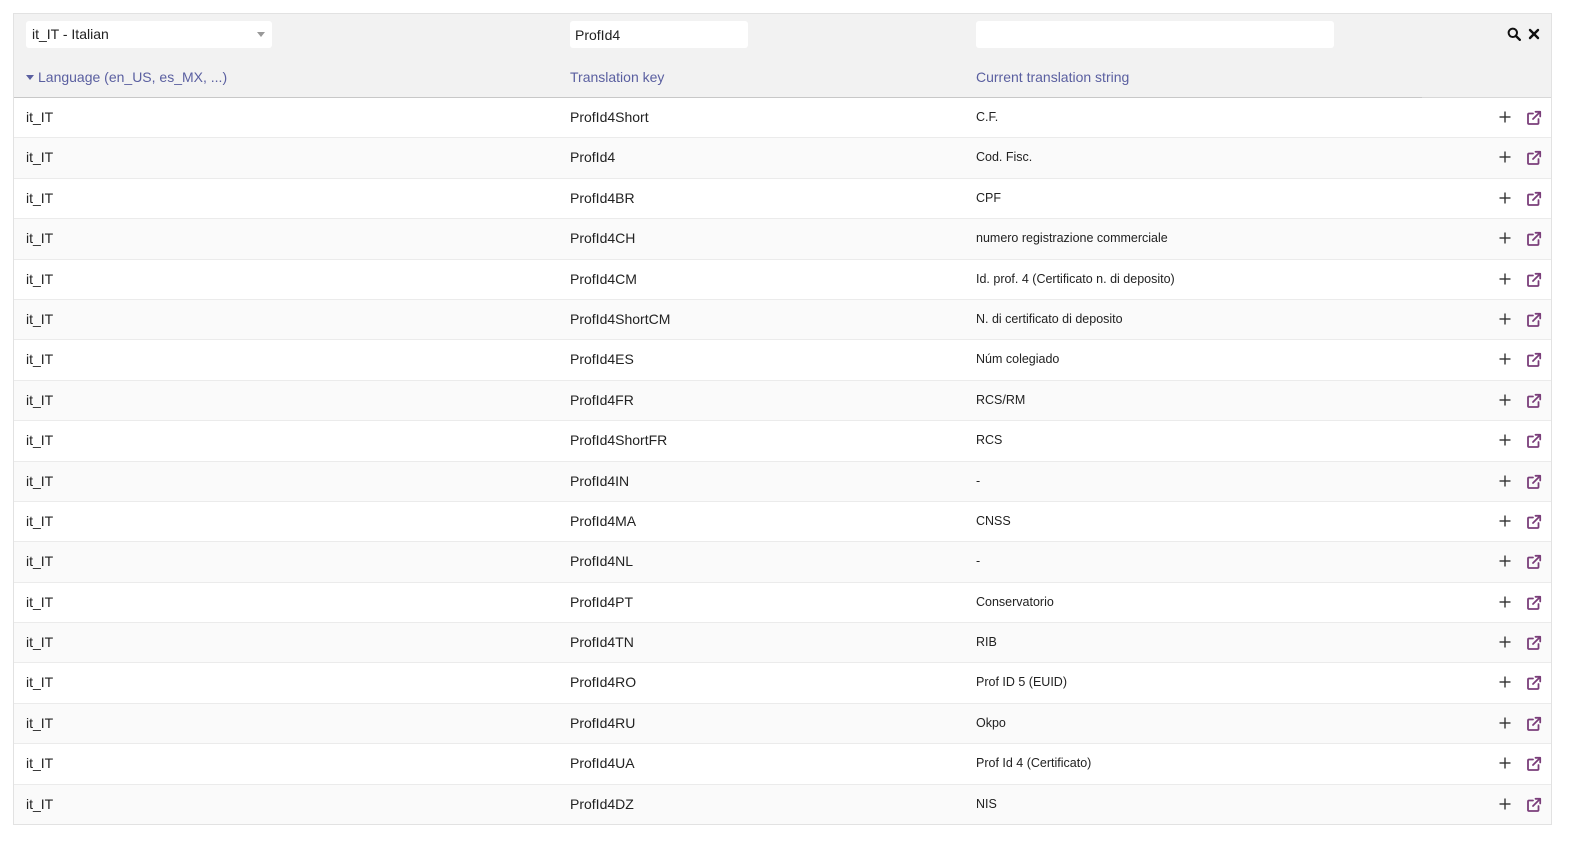 The image size is (1593, 847). I want to click on column-header-language: Language (en_US, es_MX, ...), so click(126, 77).